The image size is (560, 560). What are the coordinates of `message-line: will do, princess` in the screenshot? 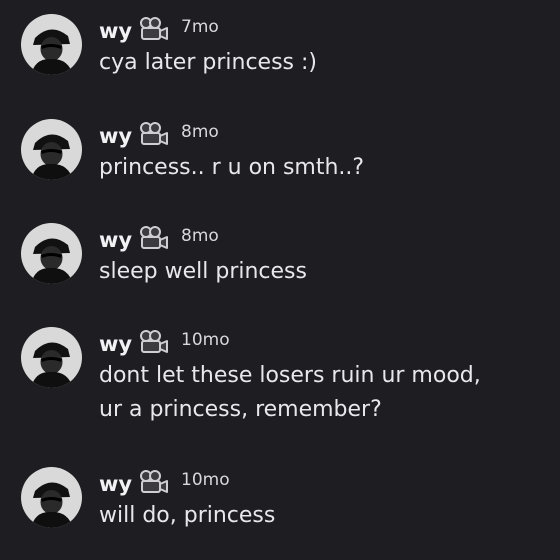 It's located at (187, 515).